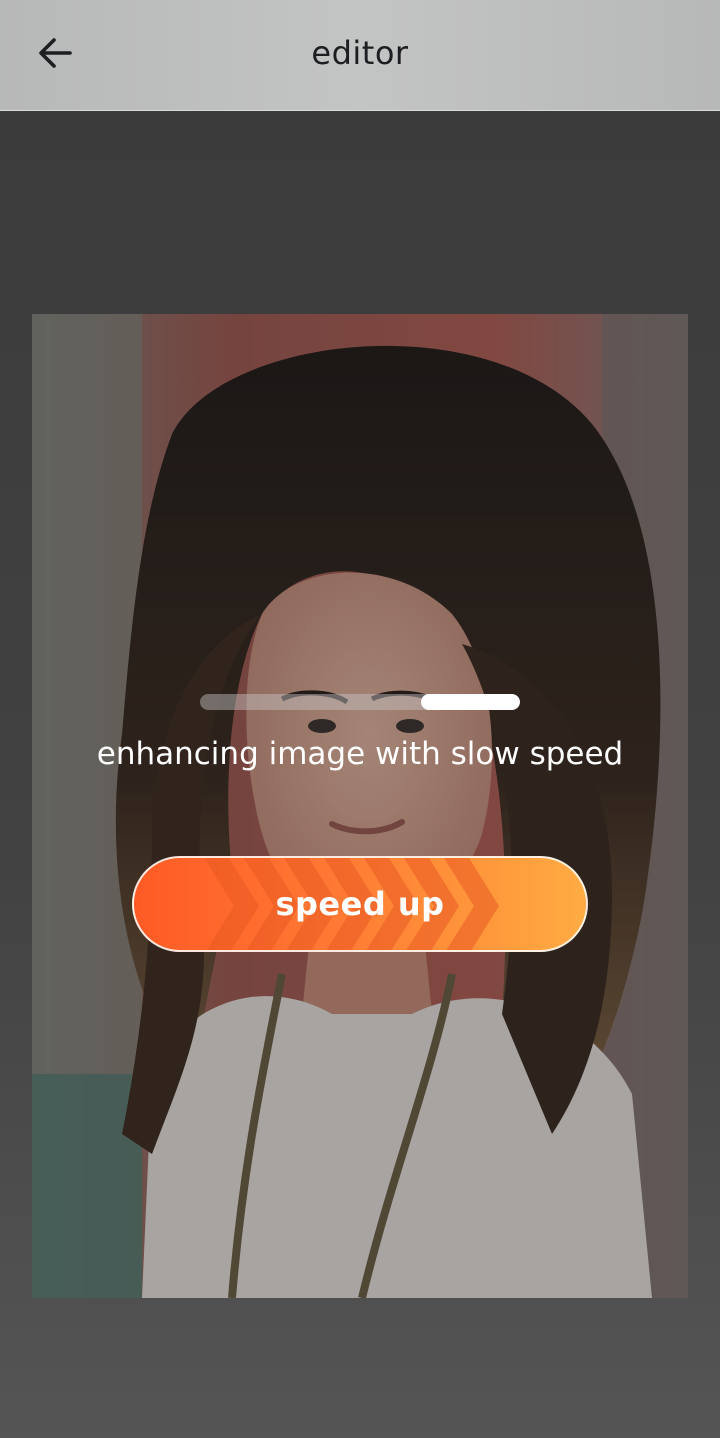  I want to click on speed-up-button: speed up, so click(360, 904).